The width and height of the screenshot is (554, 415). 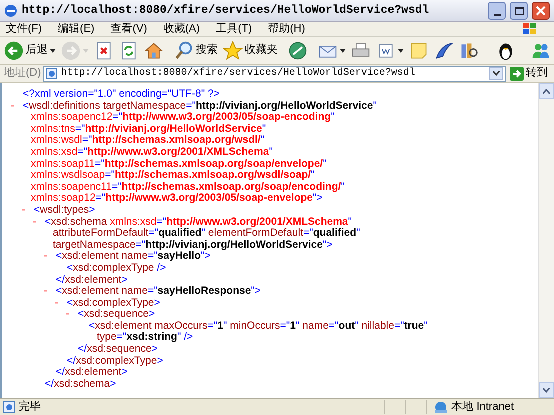 What do you see at coordinates (76, 29) in the screenshot?
I see `menu-item: 编辑(E)` at bounding box center [76, 29].